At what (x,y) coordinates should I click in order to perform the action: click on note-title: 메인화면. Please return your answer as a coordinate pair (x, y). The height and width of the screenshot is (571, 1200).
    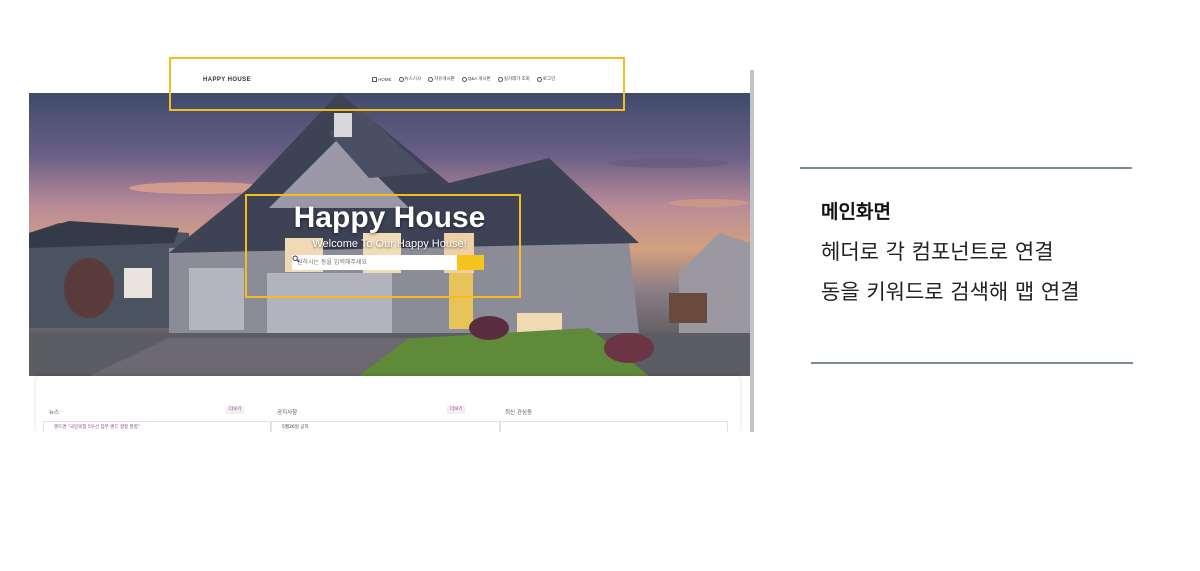
    Looking at the image, I should click on (856, 212).